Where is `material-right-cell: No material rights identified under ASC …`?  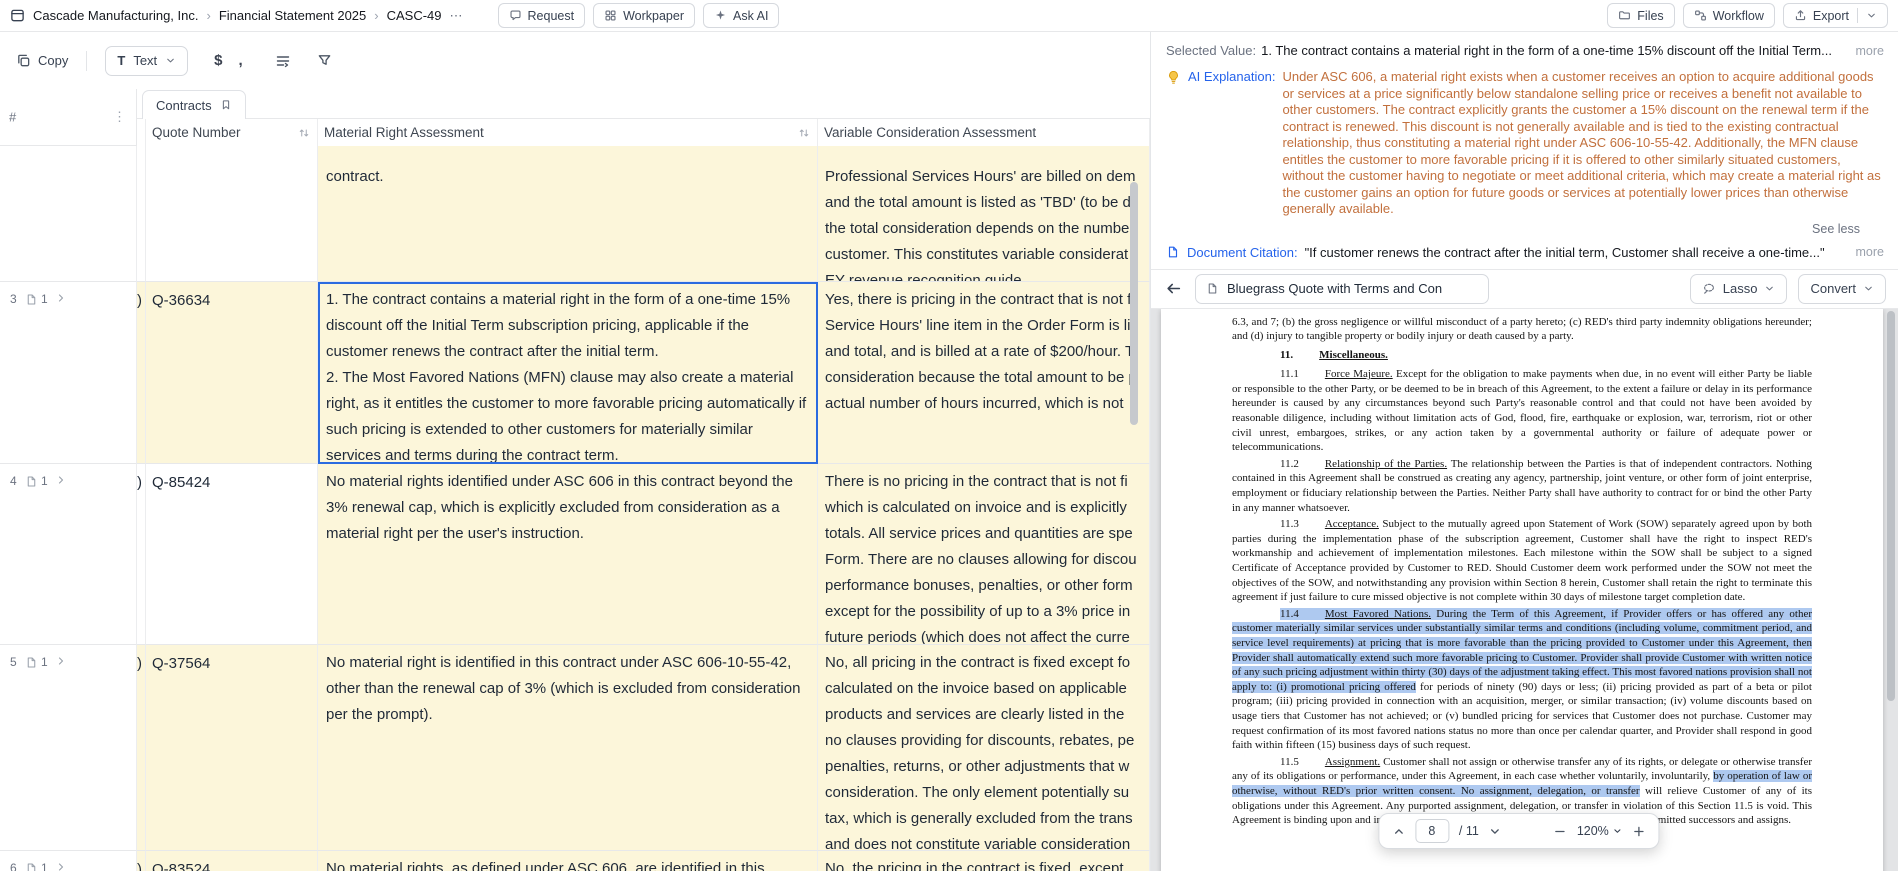 material-right-cell: No material rights identified under ASC … is located at coordinates (568, 554).